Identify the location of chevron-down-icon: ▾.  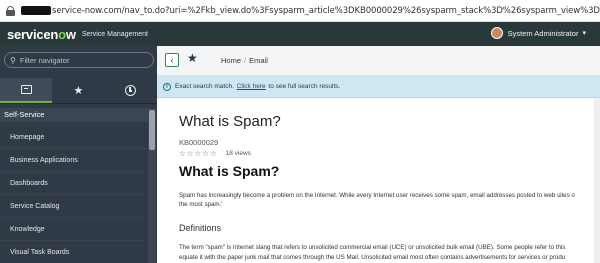
(584, 33).